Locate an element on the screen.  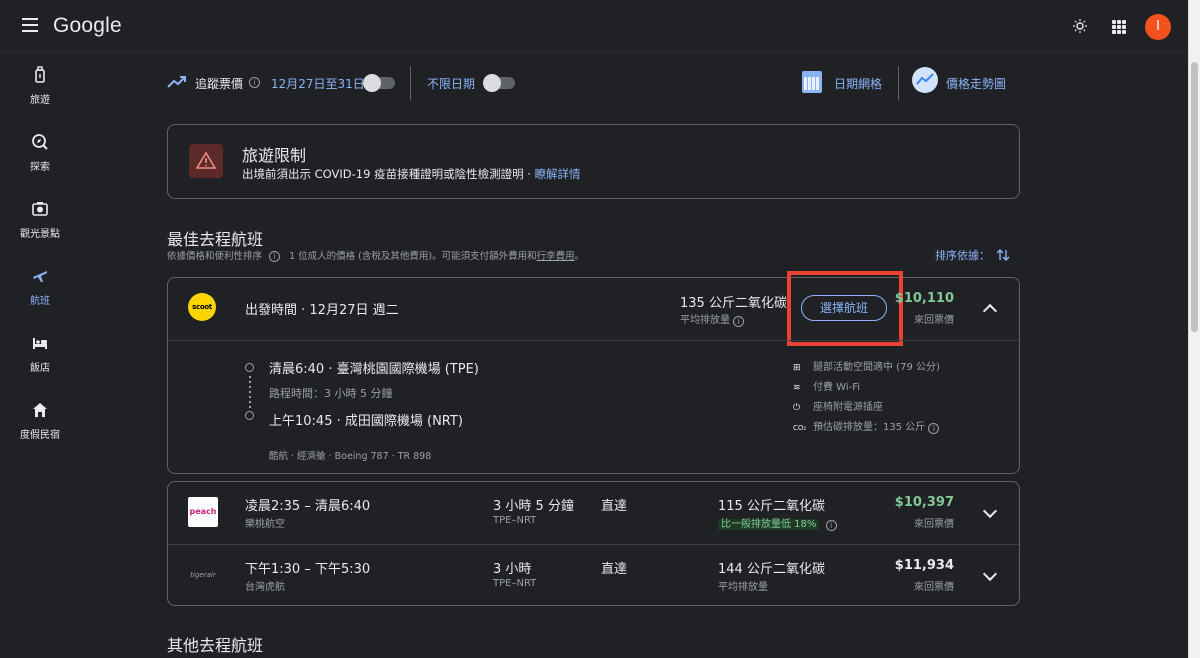
collapse-chevron-icon is located at coordinates (990, 311).